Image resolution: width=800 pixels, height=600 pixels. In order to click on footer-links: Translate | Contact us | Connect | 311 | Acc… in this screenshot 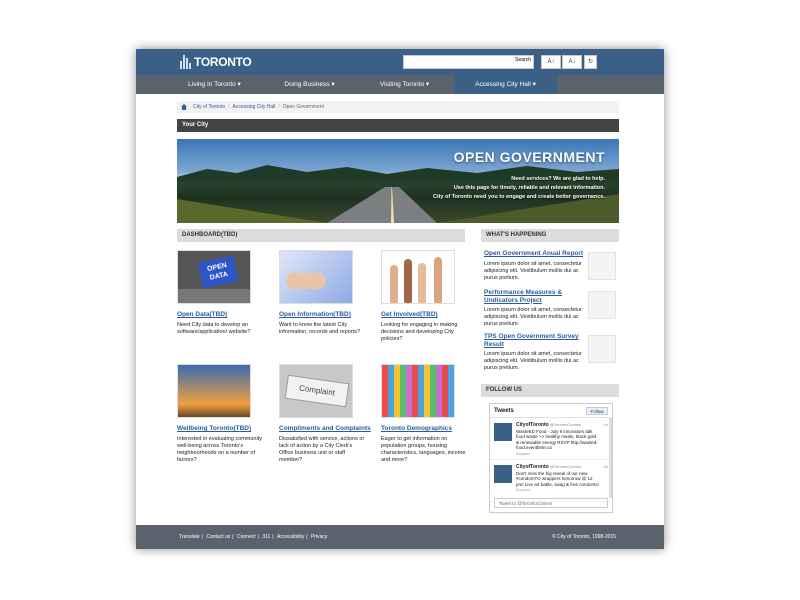, I will do `click(253, 537)`.